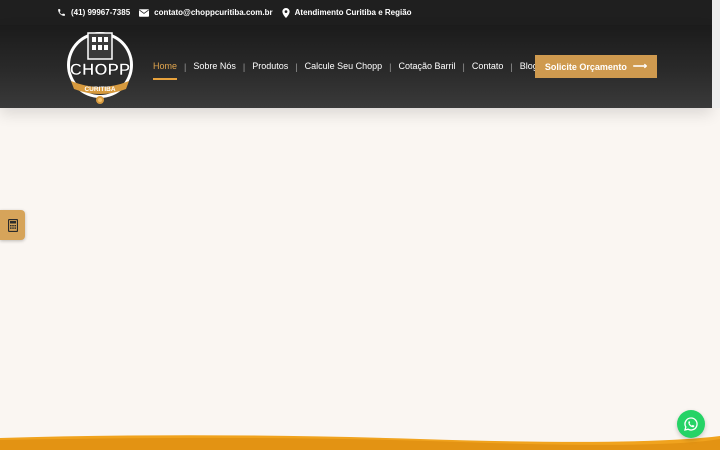  Describe the element at coordinates (585, 66) in the screenshot. I see `cta-label: Solicite Orçamento` at that location.